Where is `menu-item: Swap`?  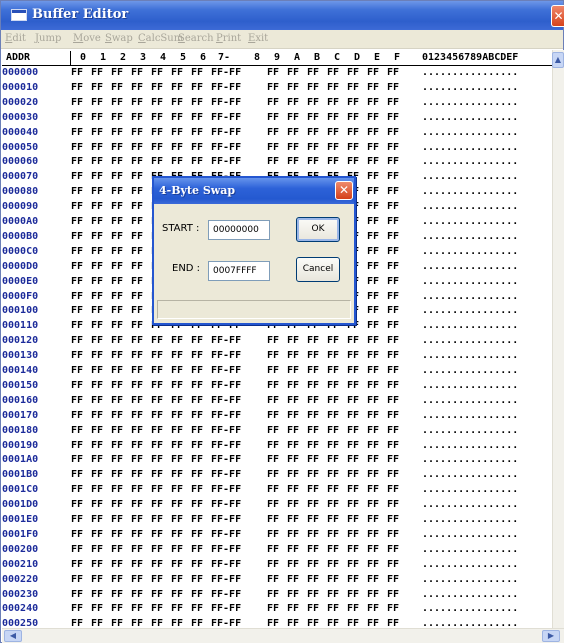
menu-item: Swap is located at coordinates (119, 38).